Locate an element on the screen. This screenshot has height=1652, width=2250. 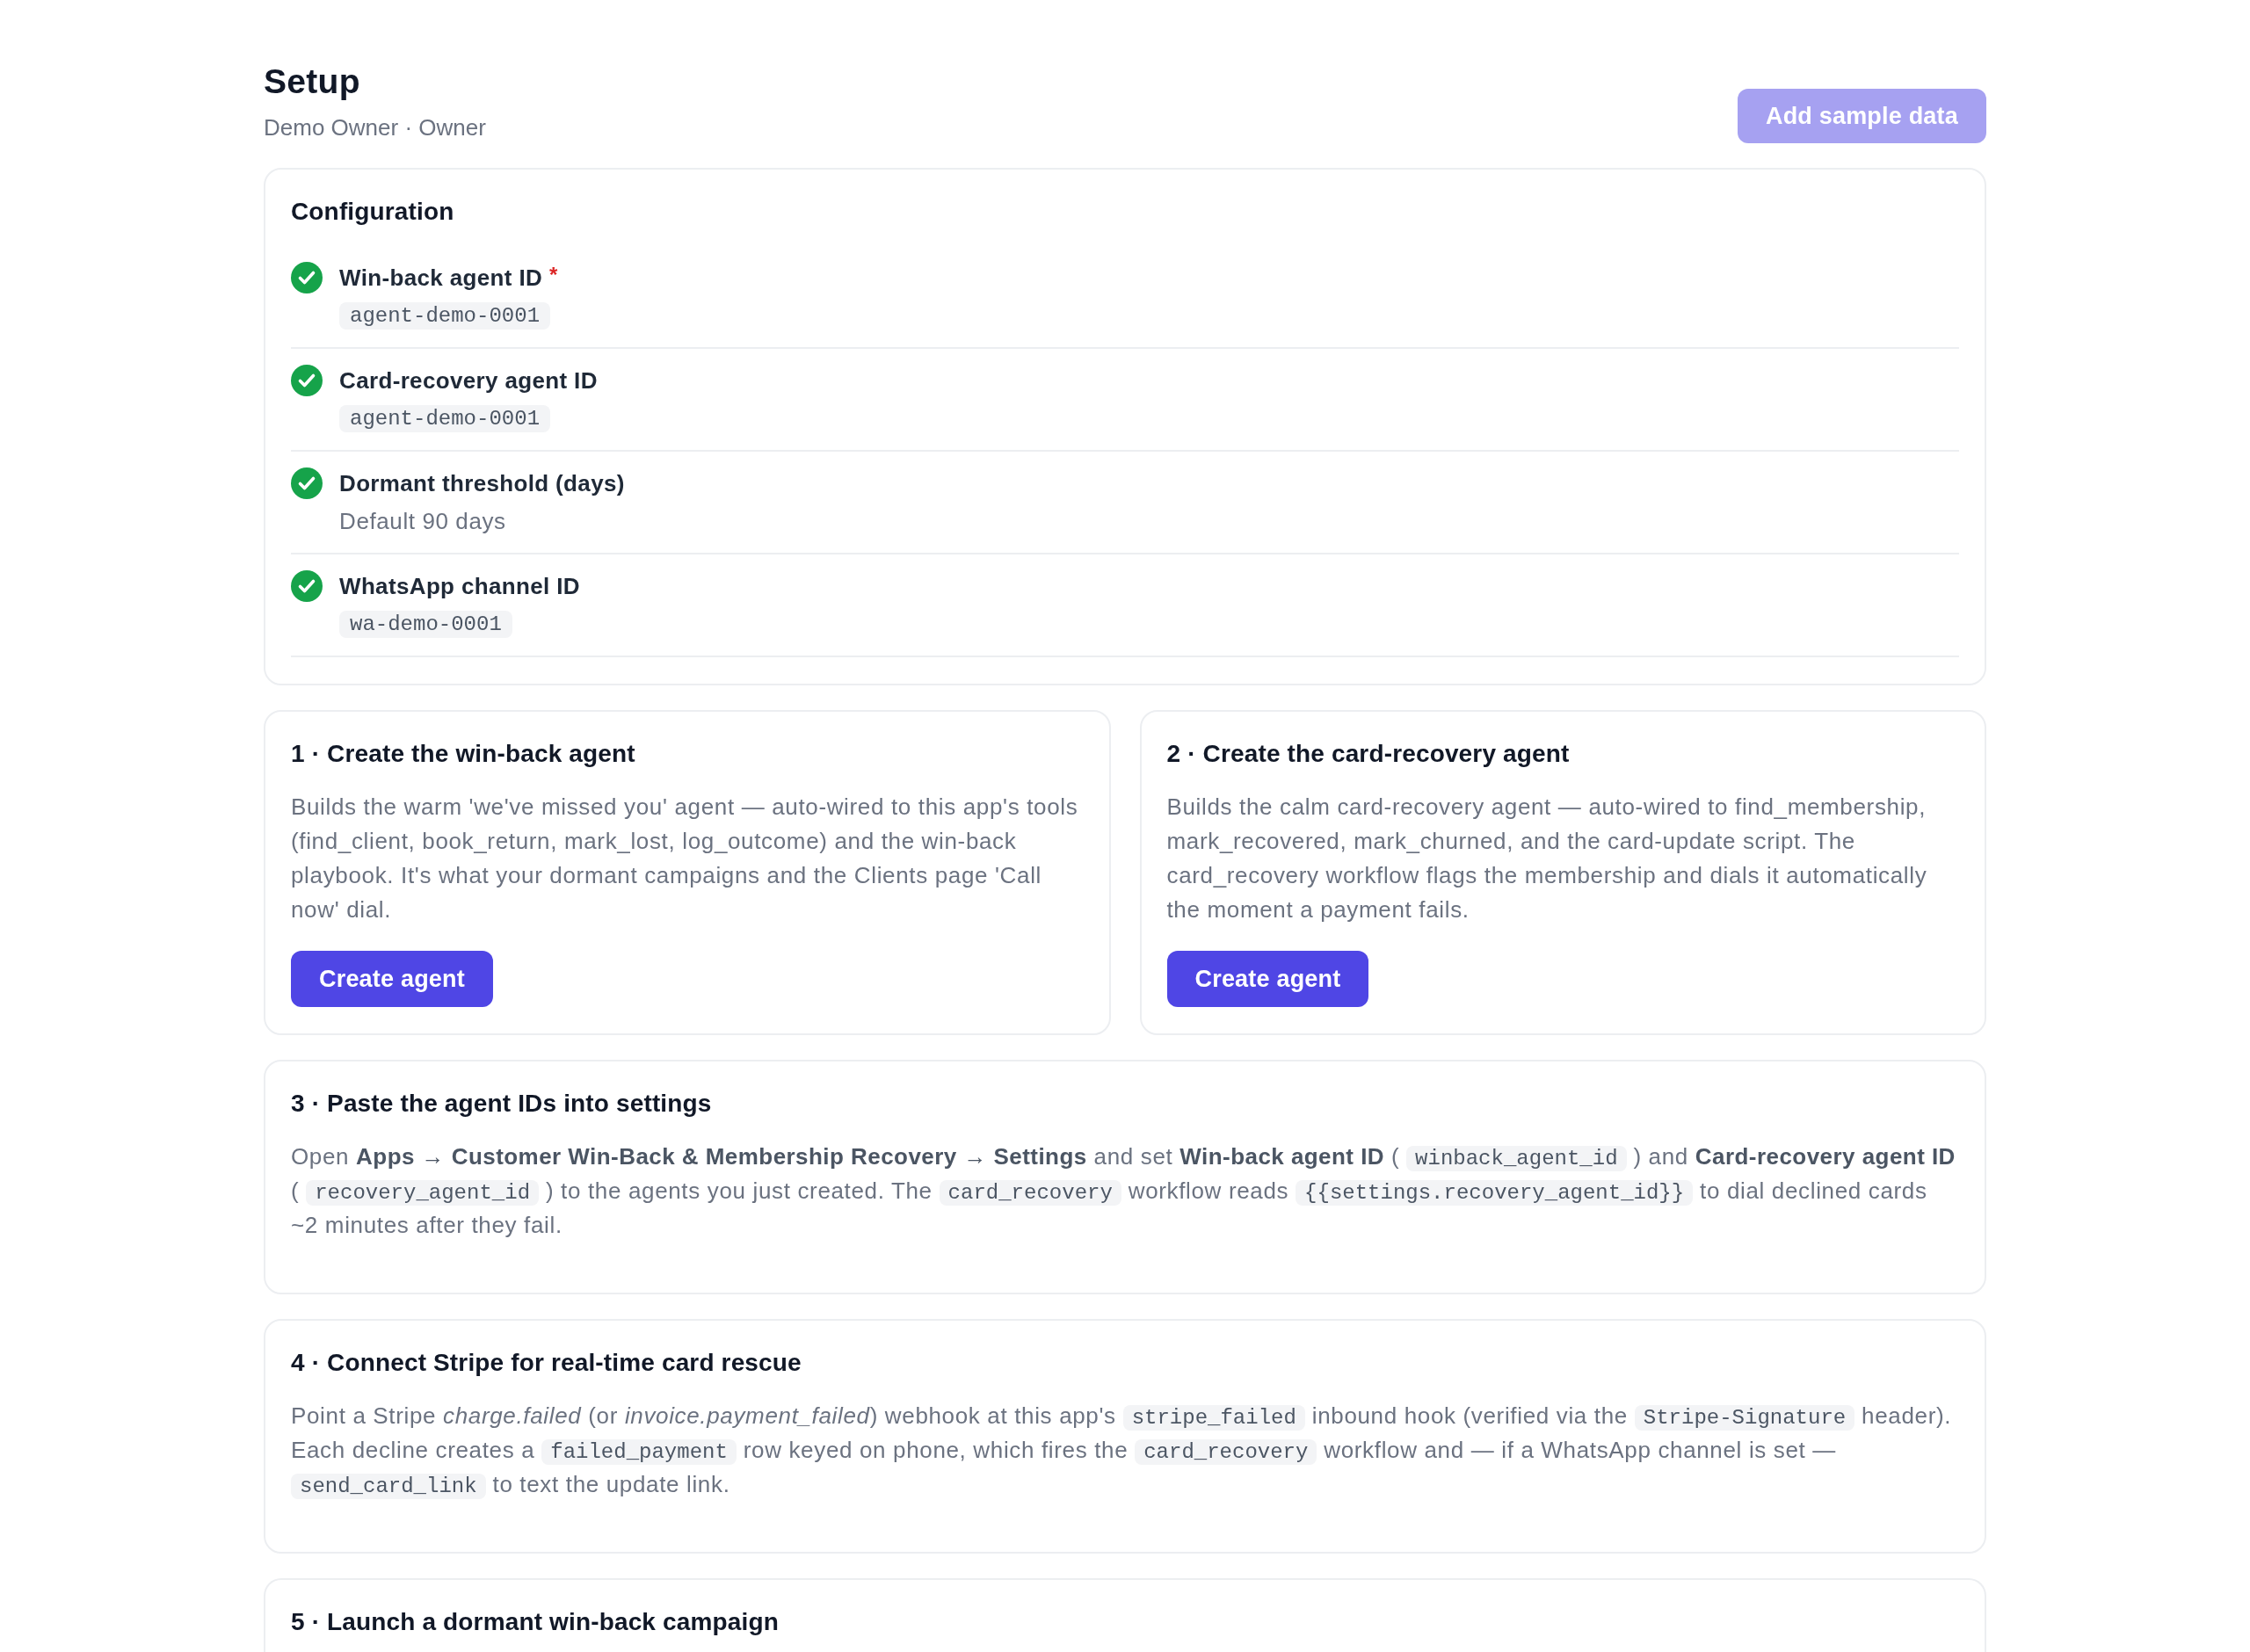
panel-title: Configuration is located at coordinates (373, 212).